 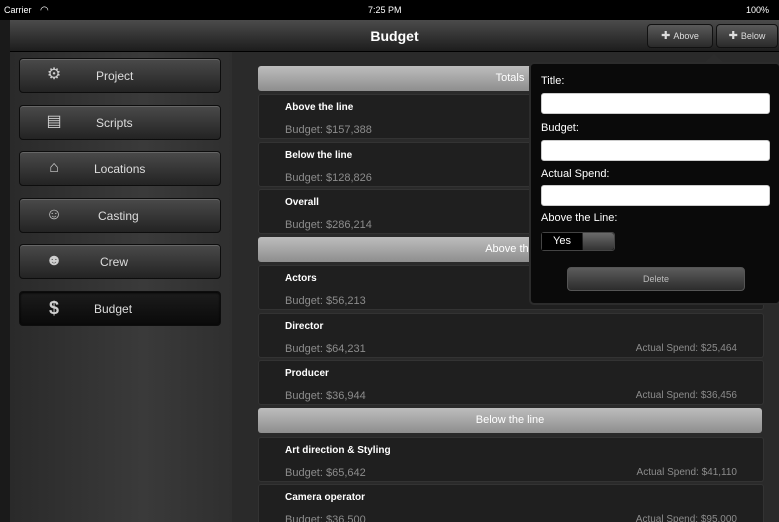 I want to click on item-budget: Budget: $64,231, so click(x=325, y=349).